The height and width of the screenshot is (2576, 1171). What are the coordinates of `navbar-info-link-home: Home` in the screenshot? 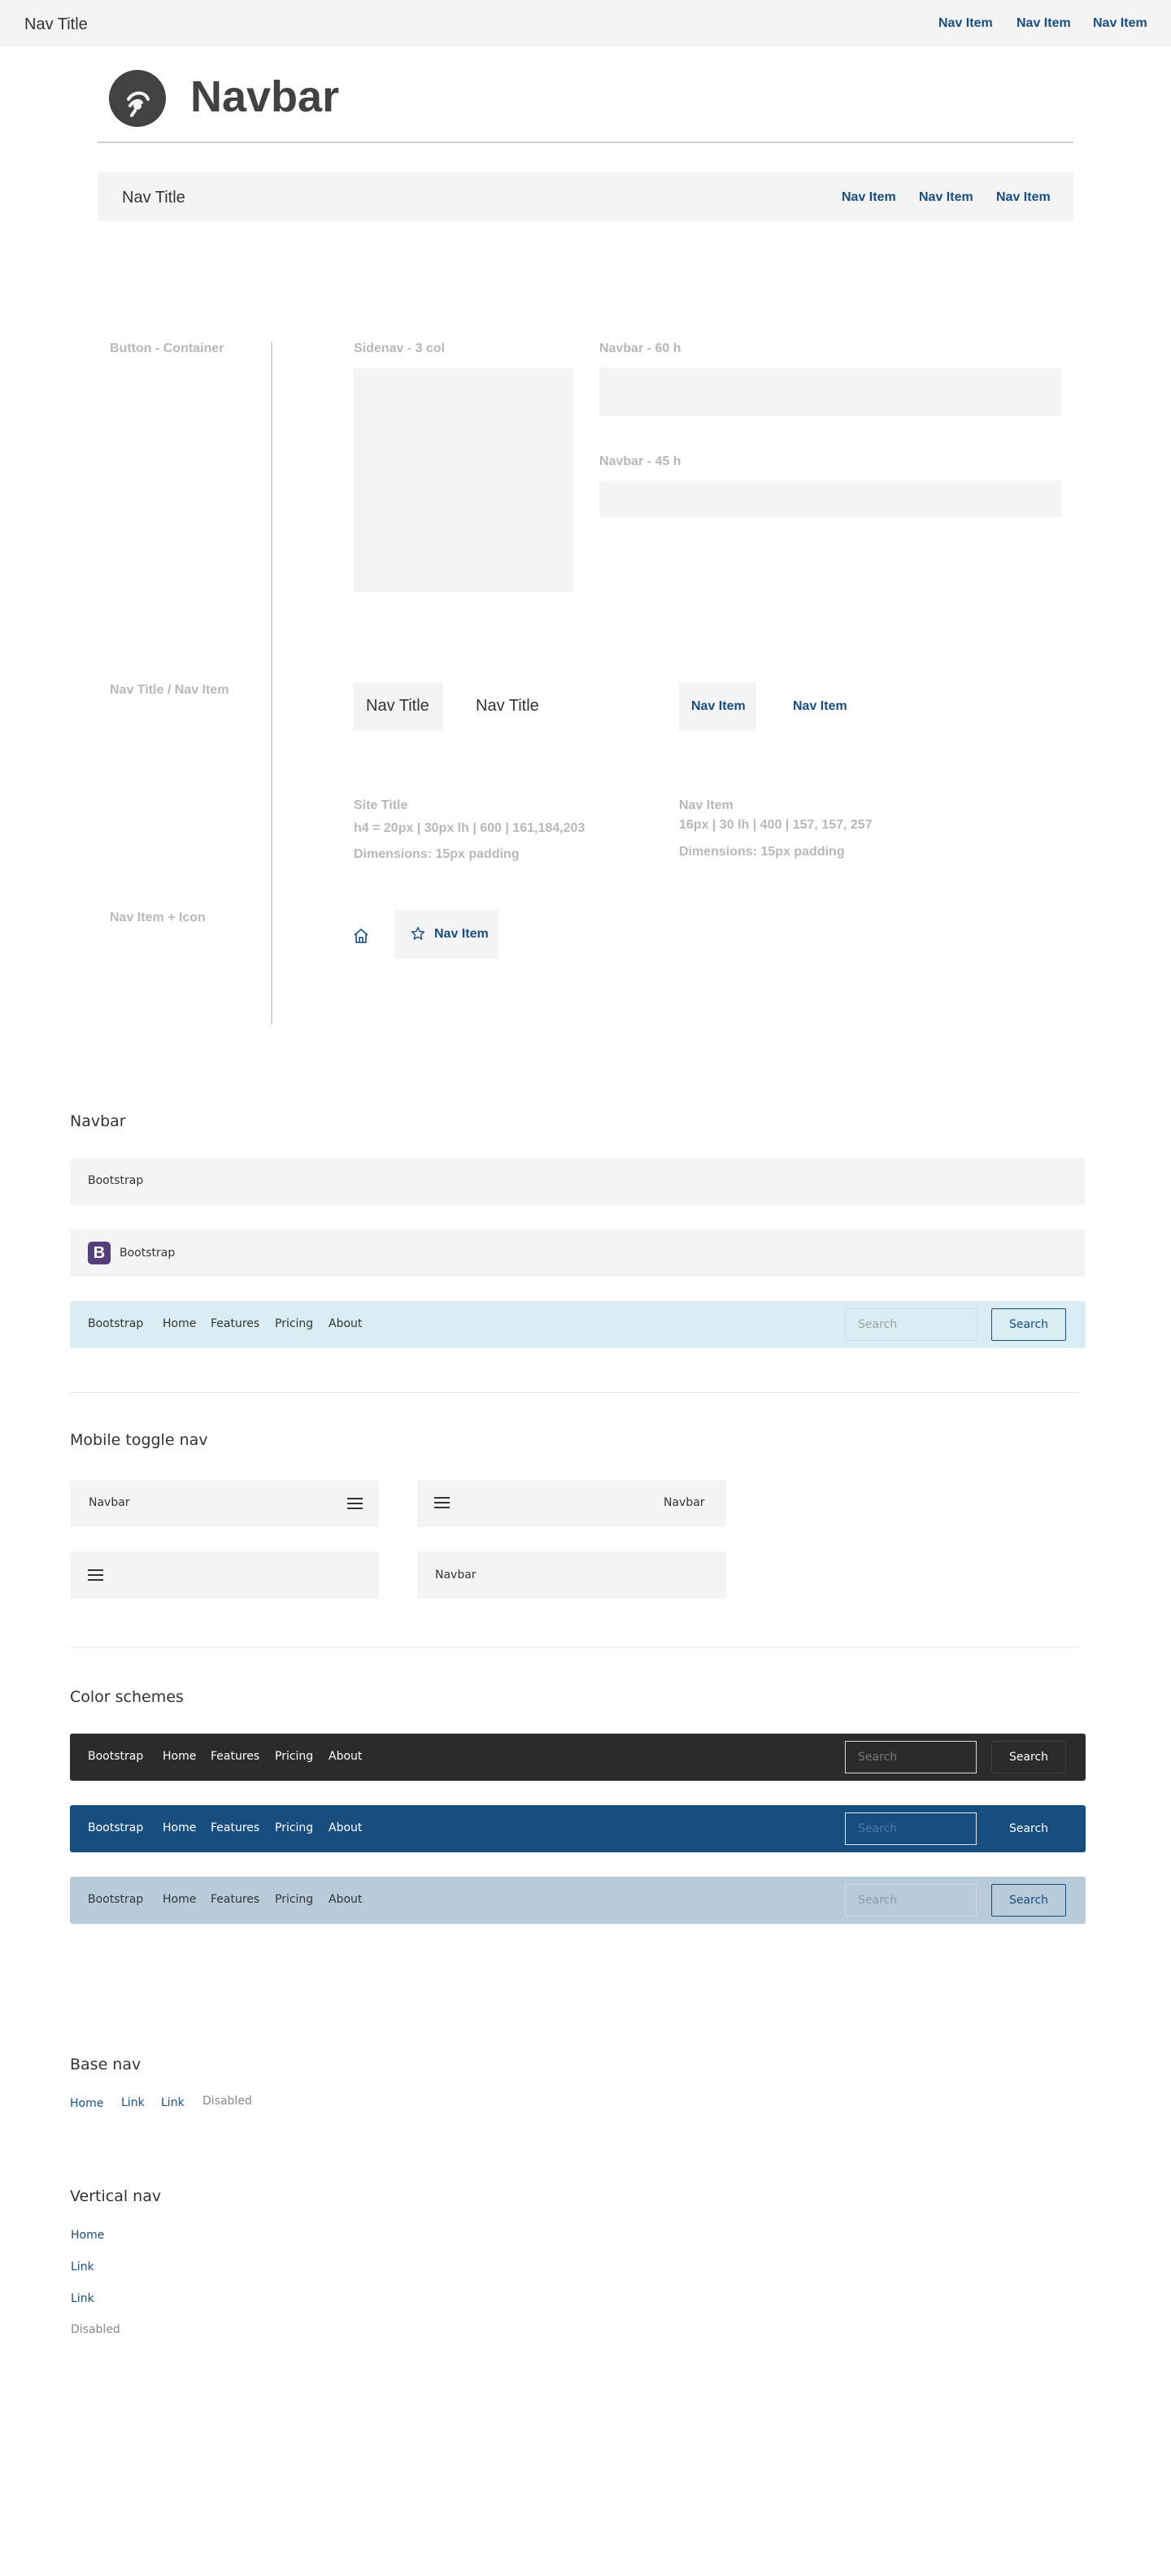 It's located at (179, 1324).